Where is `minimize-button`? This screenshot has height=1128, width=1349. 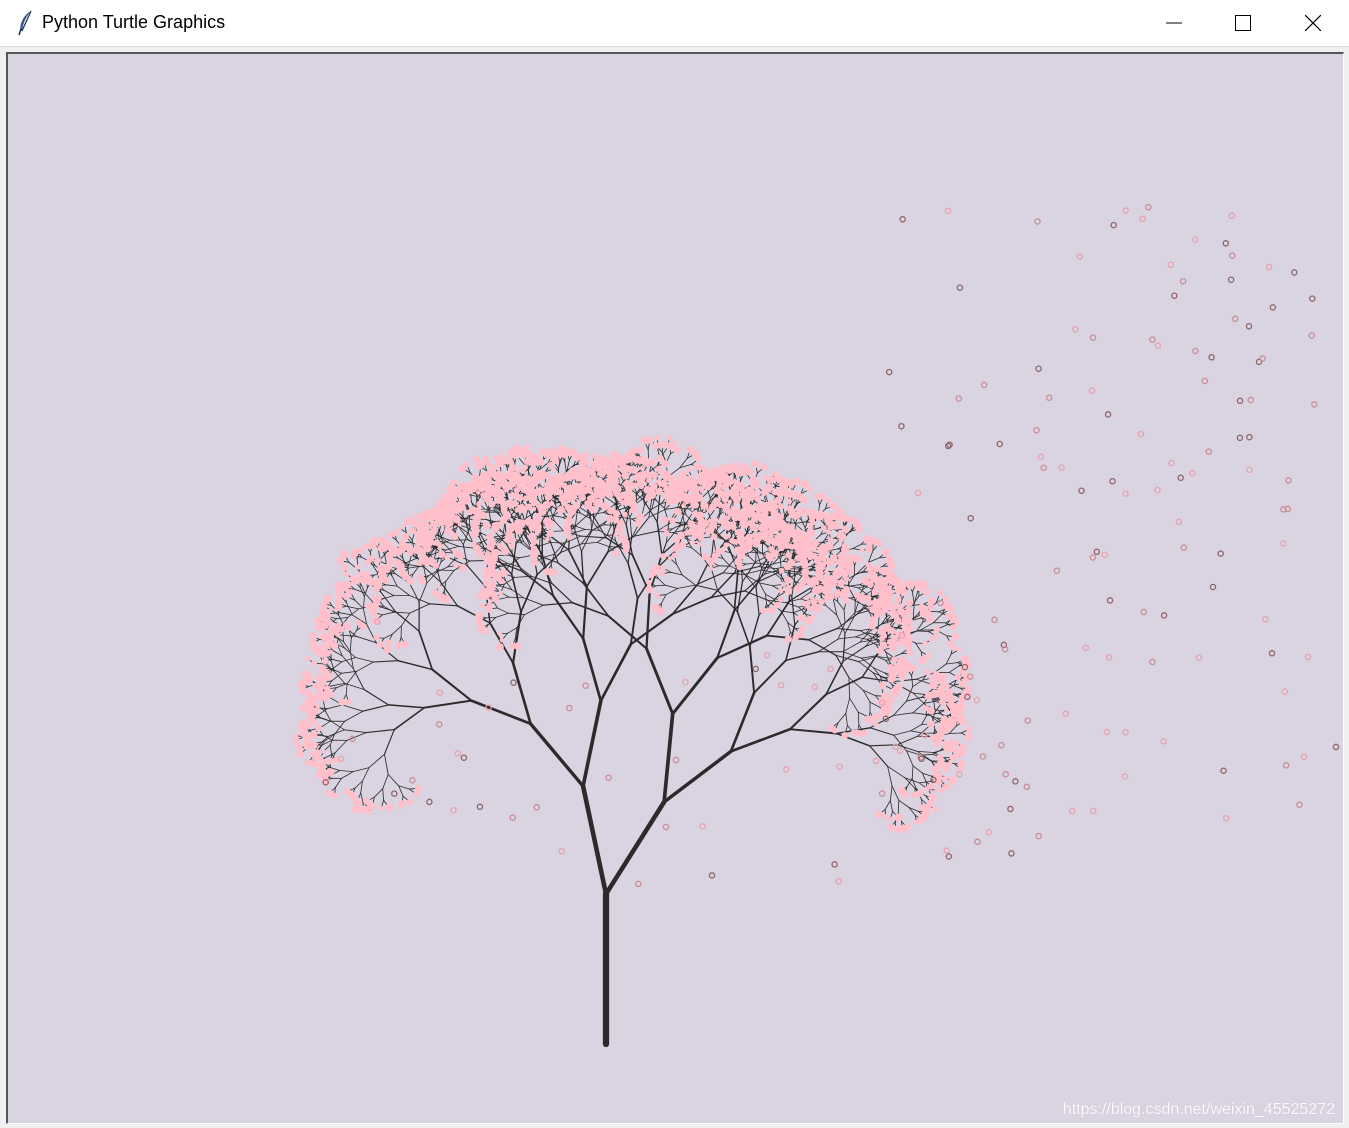
minimize-button is located at coordinates (1174, 23).